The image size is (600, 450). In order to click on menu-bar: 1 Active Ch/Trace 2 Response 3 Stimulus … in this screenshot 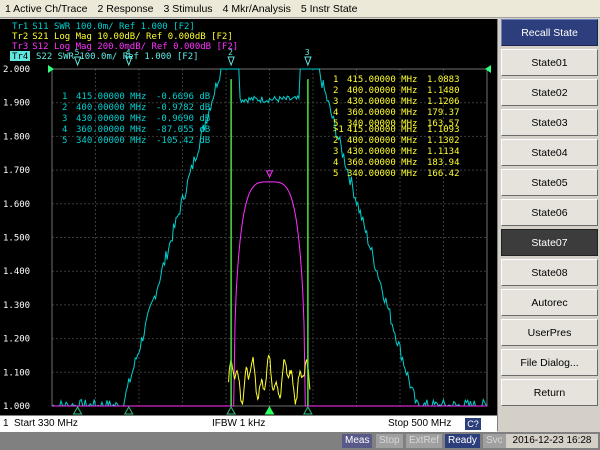, I will do `click(300, 9)`.